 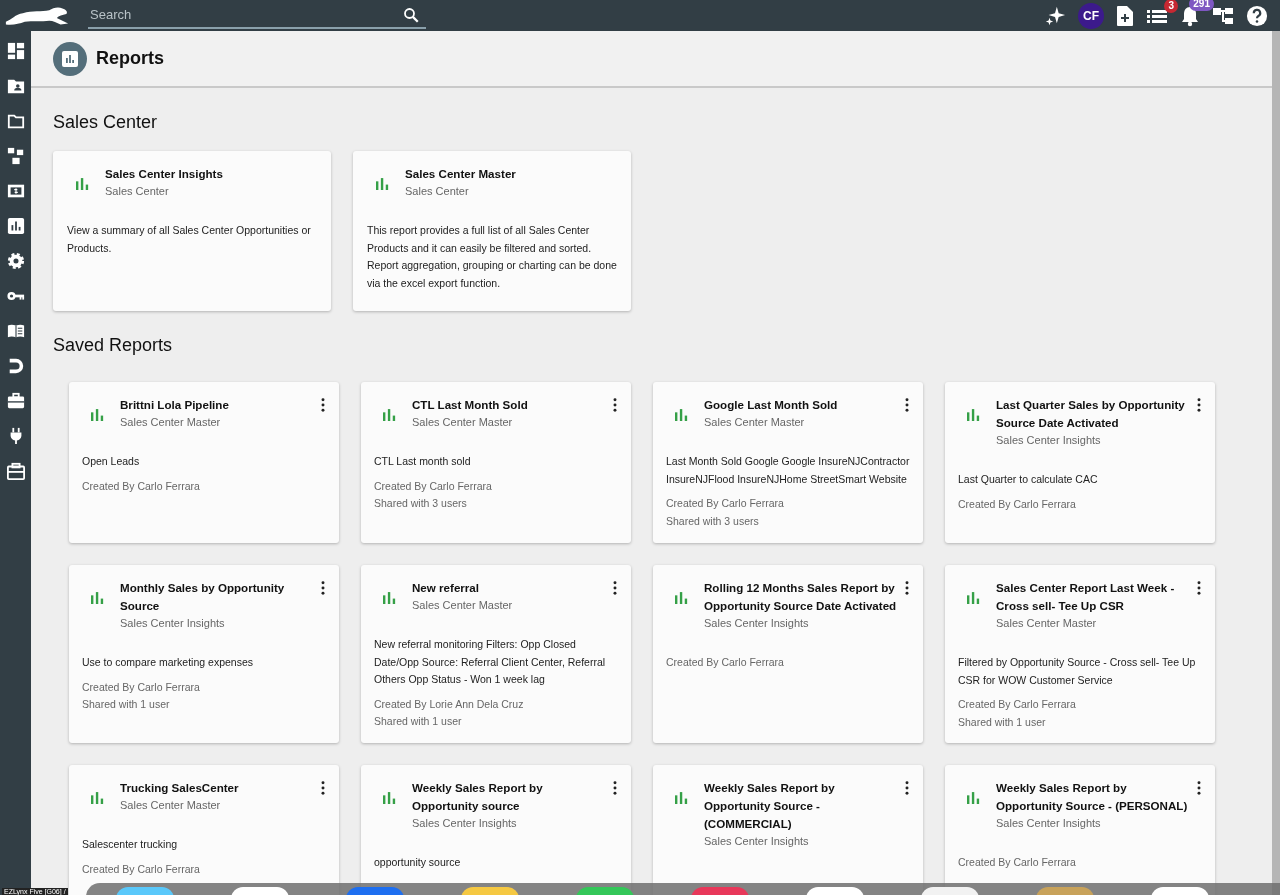 I want to click on report-card: Sales Center Report Last Week - Cross sell- Tee Up CSR Sales Center Master Filtered by Opportunity Source - Cross sell- Tee Up CSR for WOW Customer Service Created By Carlo Ferrara Shared with 1 user, so click(x=1080, y=654).